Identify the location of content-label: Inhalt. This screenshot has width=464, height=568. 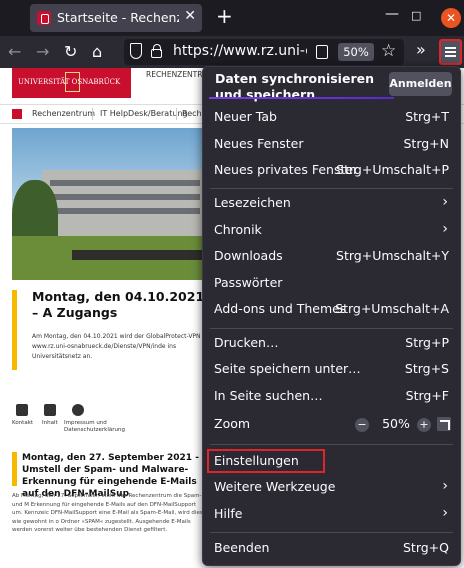
(50, 423).